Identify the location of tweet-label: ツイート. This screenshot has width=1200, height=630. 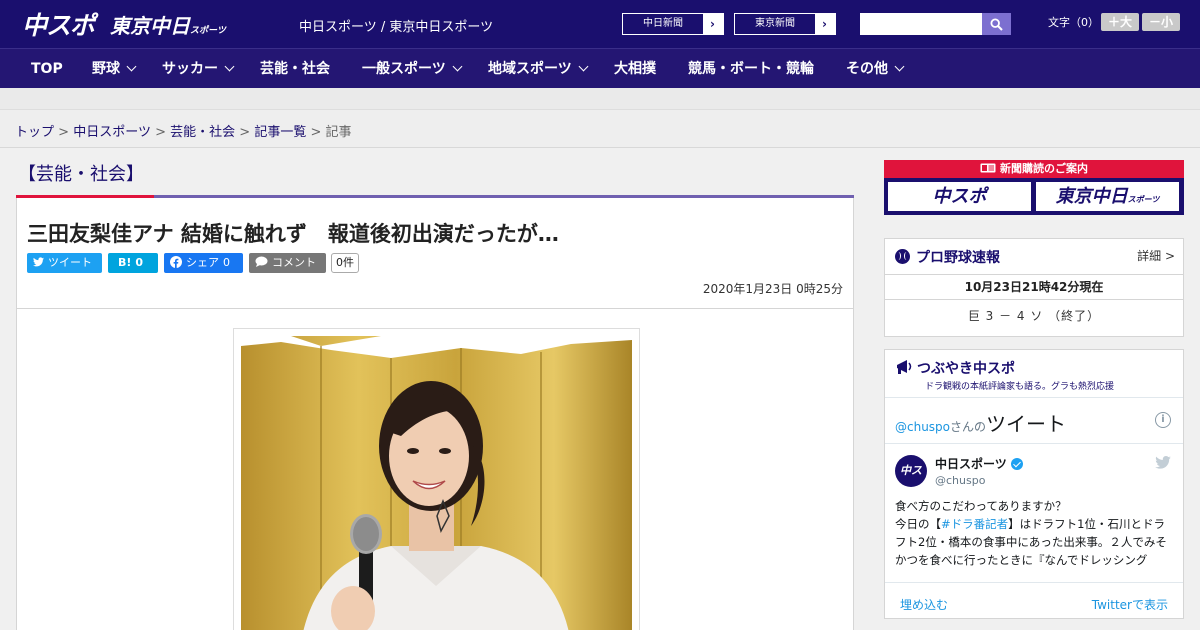
(70, 262).